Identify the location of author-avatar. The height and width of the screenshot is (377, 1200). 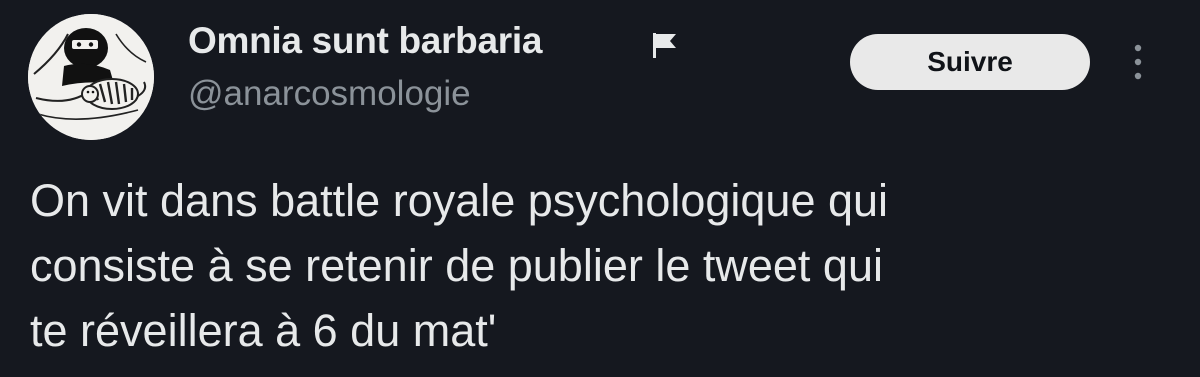
(91, 77).